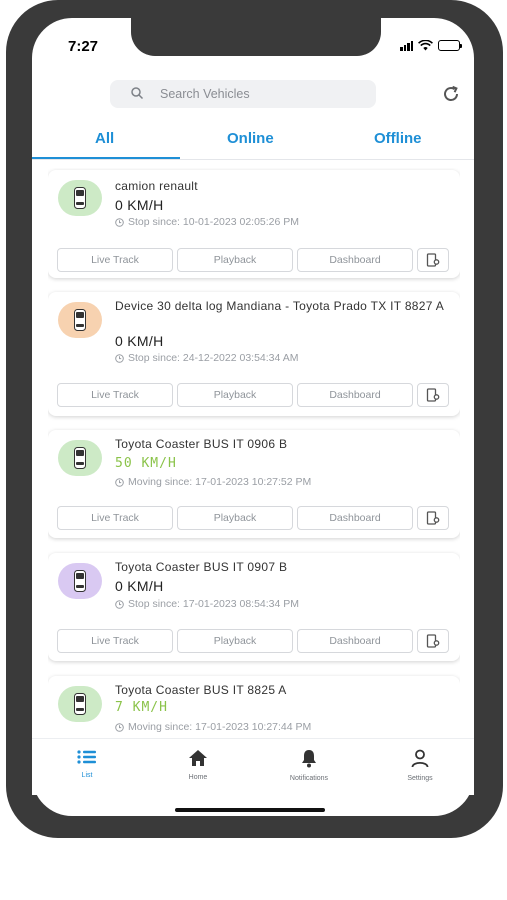 The image size is (507, 900). What do you see at coordinates (253, 766) in the screenshot?
I see `bottom-nav: List Home Notifications Settings` at bounding box center [253, 766].